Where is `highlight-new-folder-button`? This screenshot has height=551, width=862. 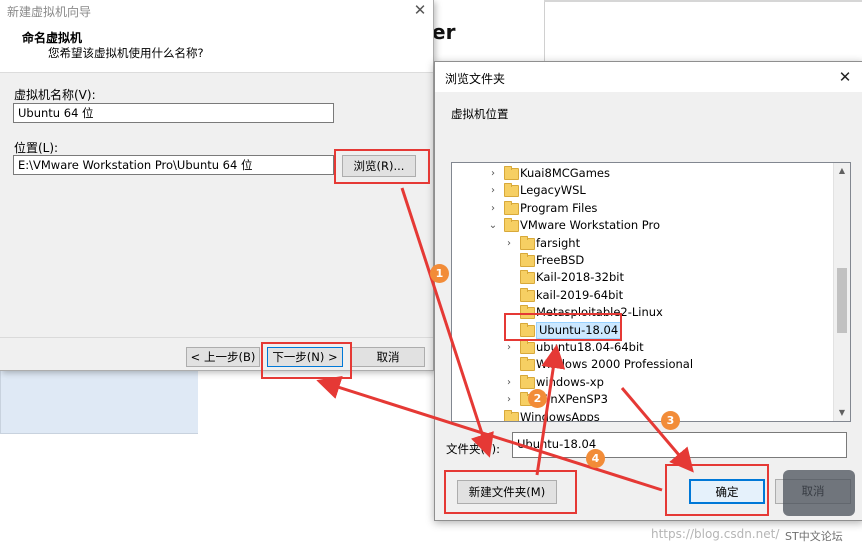
highlight-new-folder-button is located at coordinates (510, 492).